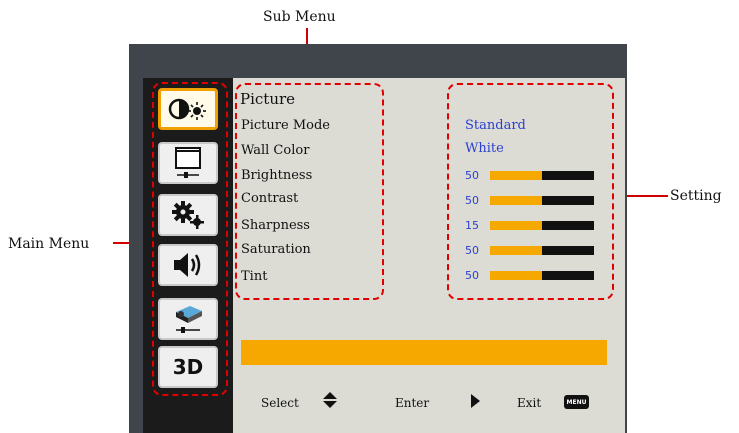 The height and width of the screenshot is (433, 739). What do you see at coordinates (269, 198) in the screenshot?
I see `sub-menu-item-contrast: Contrast` at bounding box center [269, 198].